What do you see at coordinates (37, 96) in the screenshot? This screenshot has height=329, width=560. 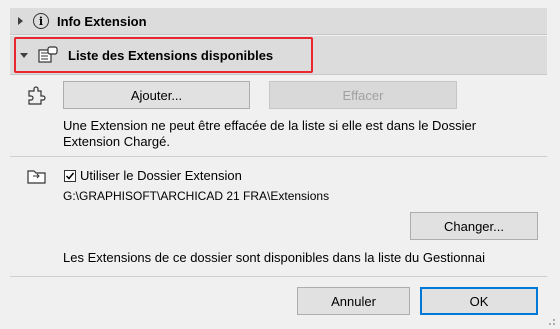 I see `puzzle-icon` at bounding box center [37, 96].